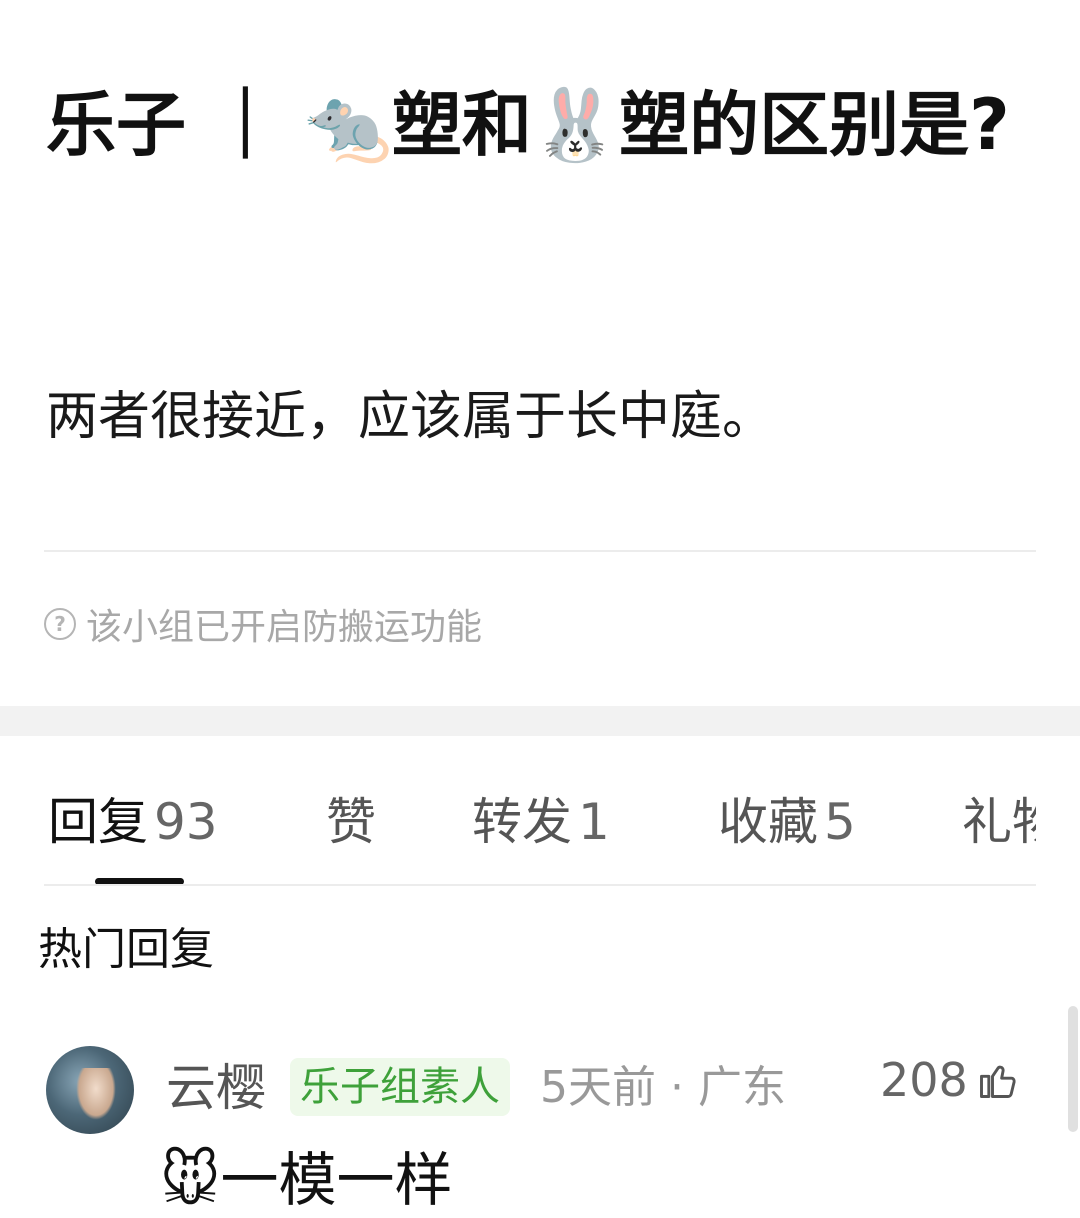 The height and width of the screenshot is (1218, 1080). I want to click on comment-username: 云樱, so click(216, 1088).